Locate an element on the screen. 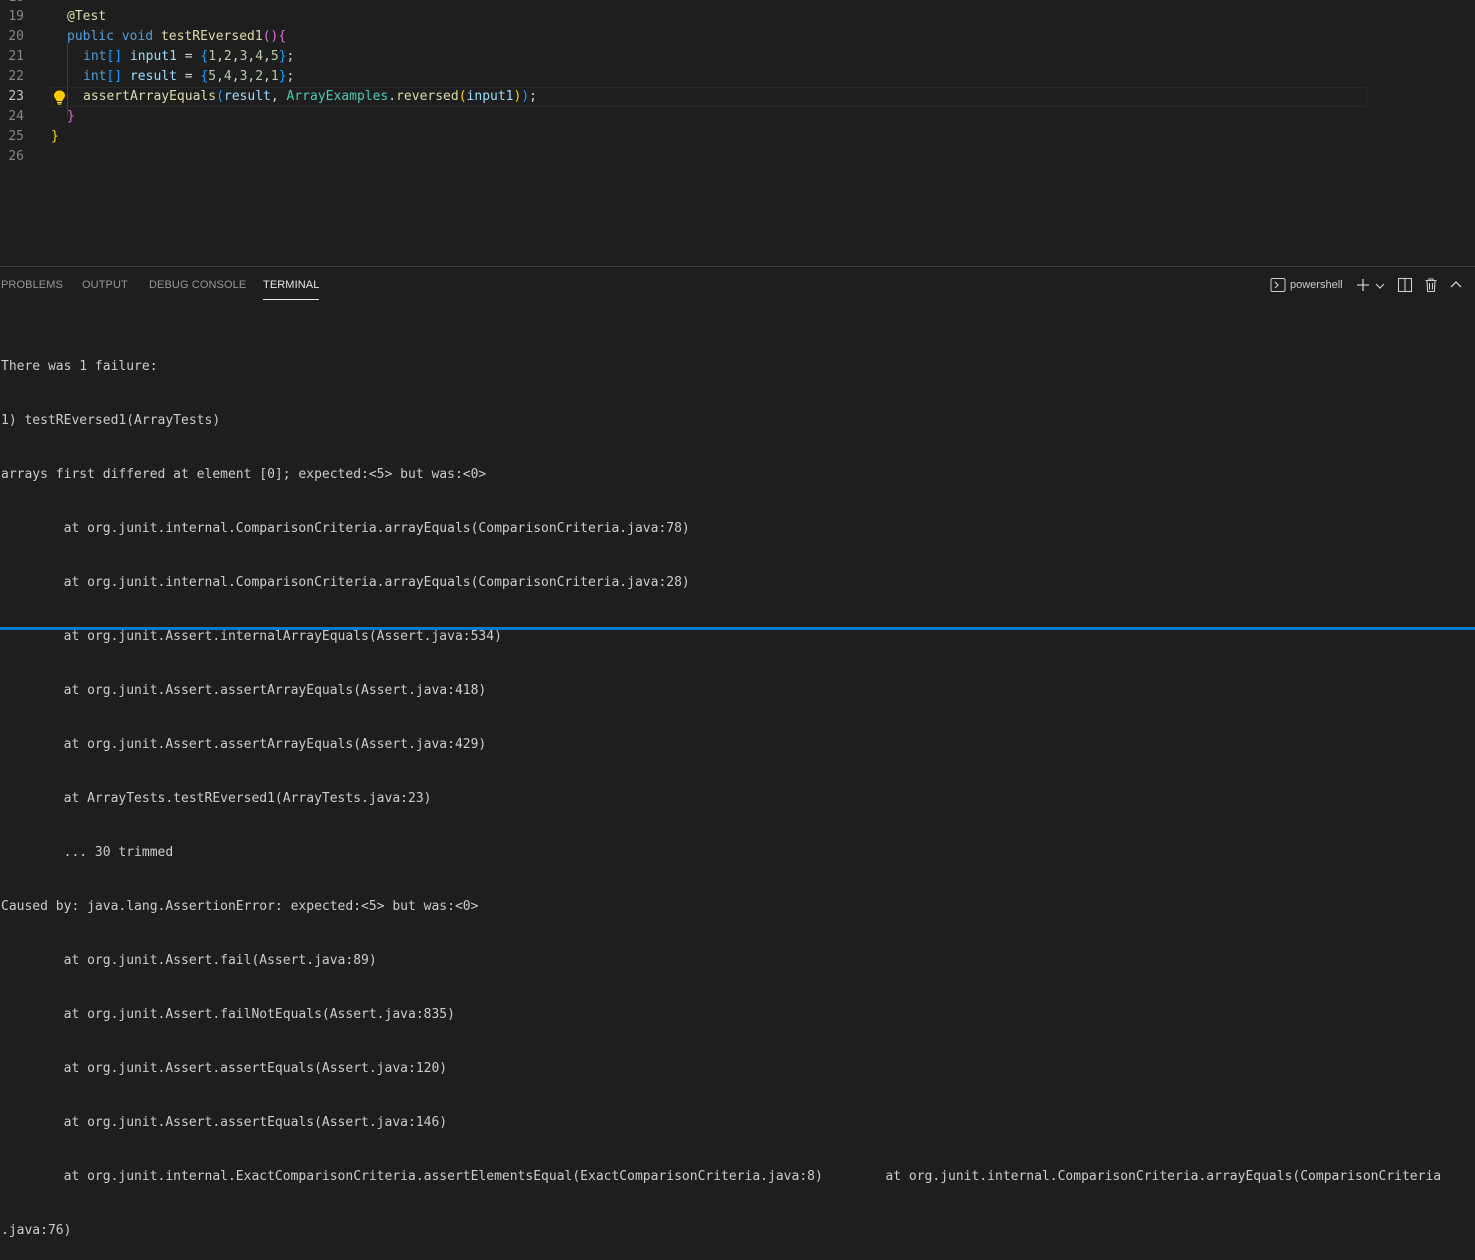  tab-debug-console: DEBUG CONSOLE is located at coordinates (197, 285).